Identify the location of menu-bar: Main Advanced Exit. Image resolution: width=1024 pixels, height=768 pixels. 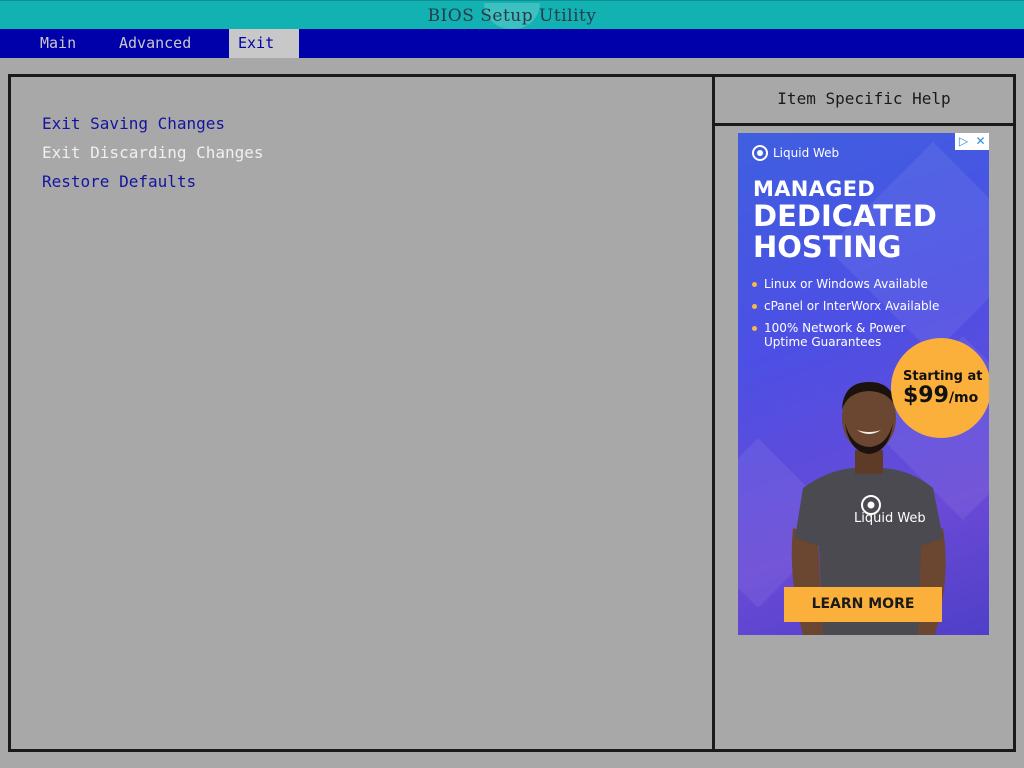
(512, 43).